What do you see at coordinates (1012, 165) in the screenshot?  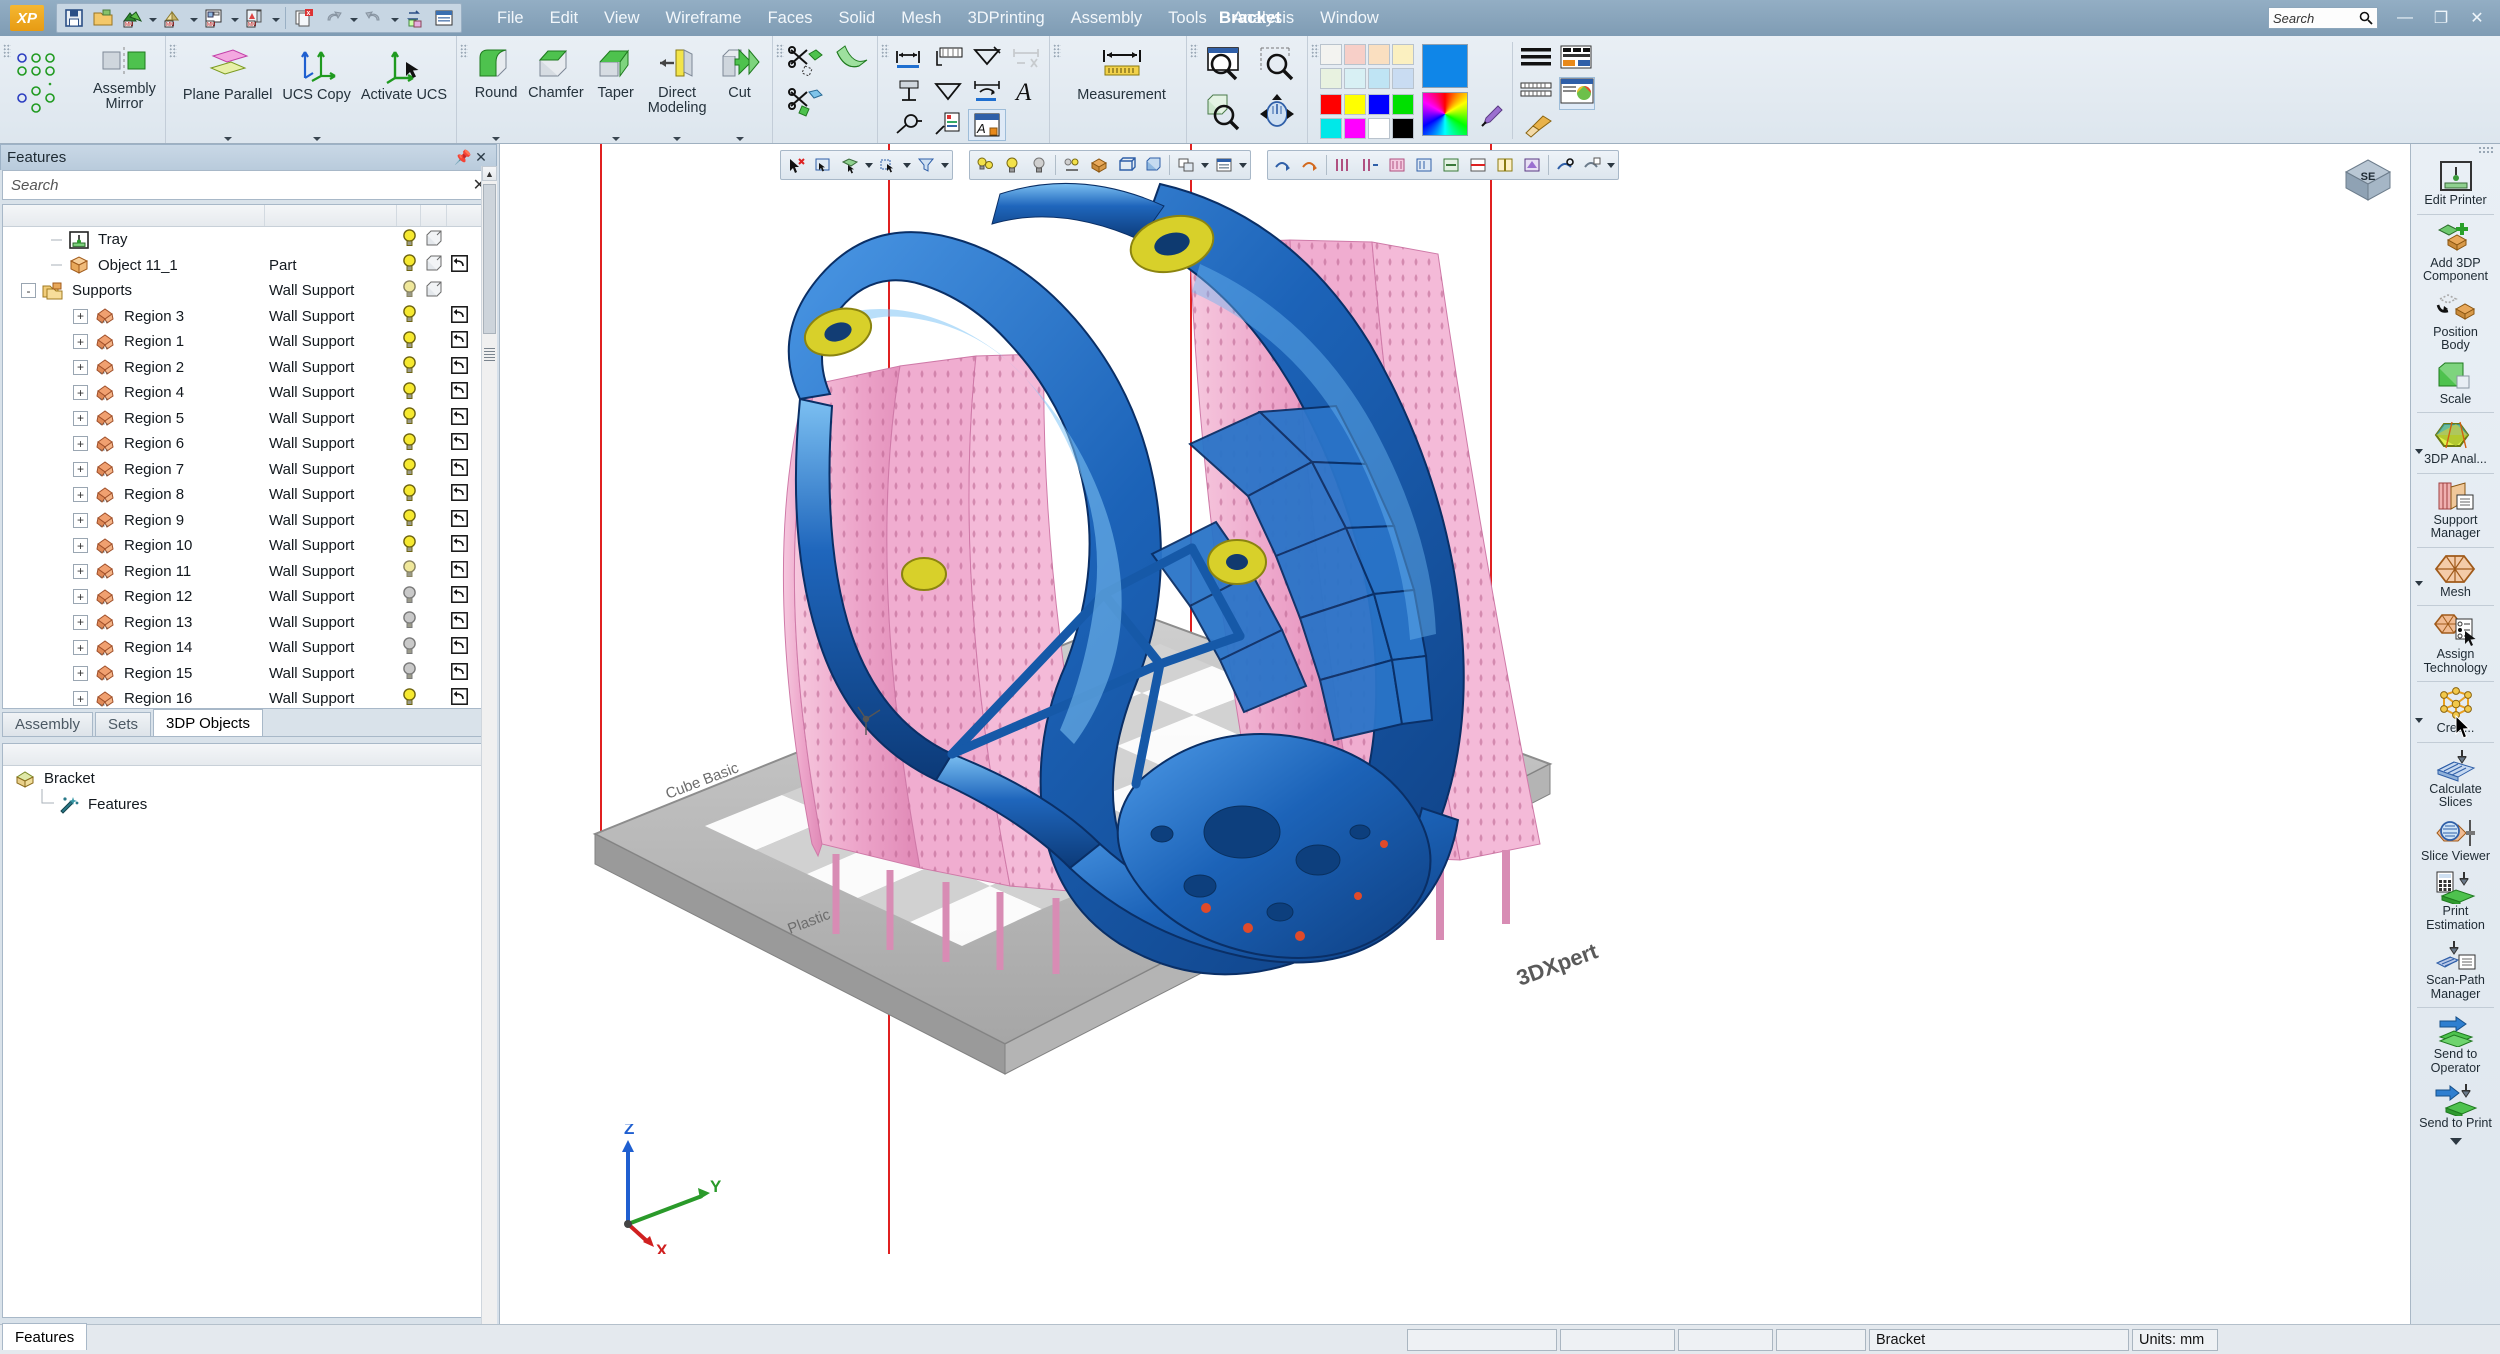 I see `bulb-on-icon` at bounding box center [1012, 165].